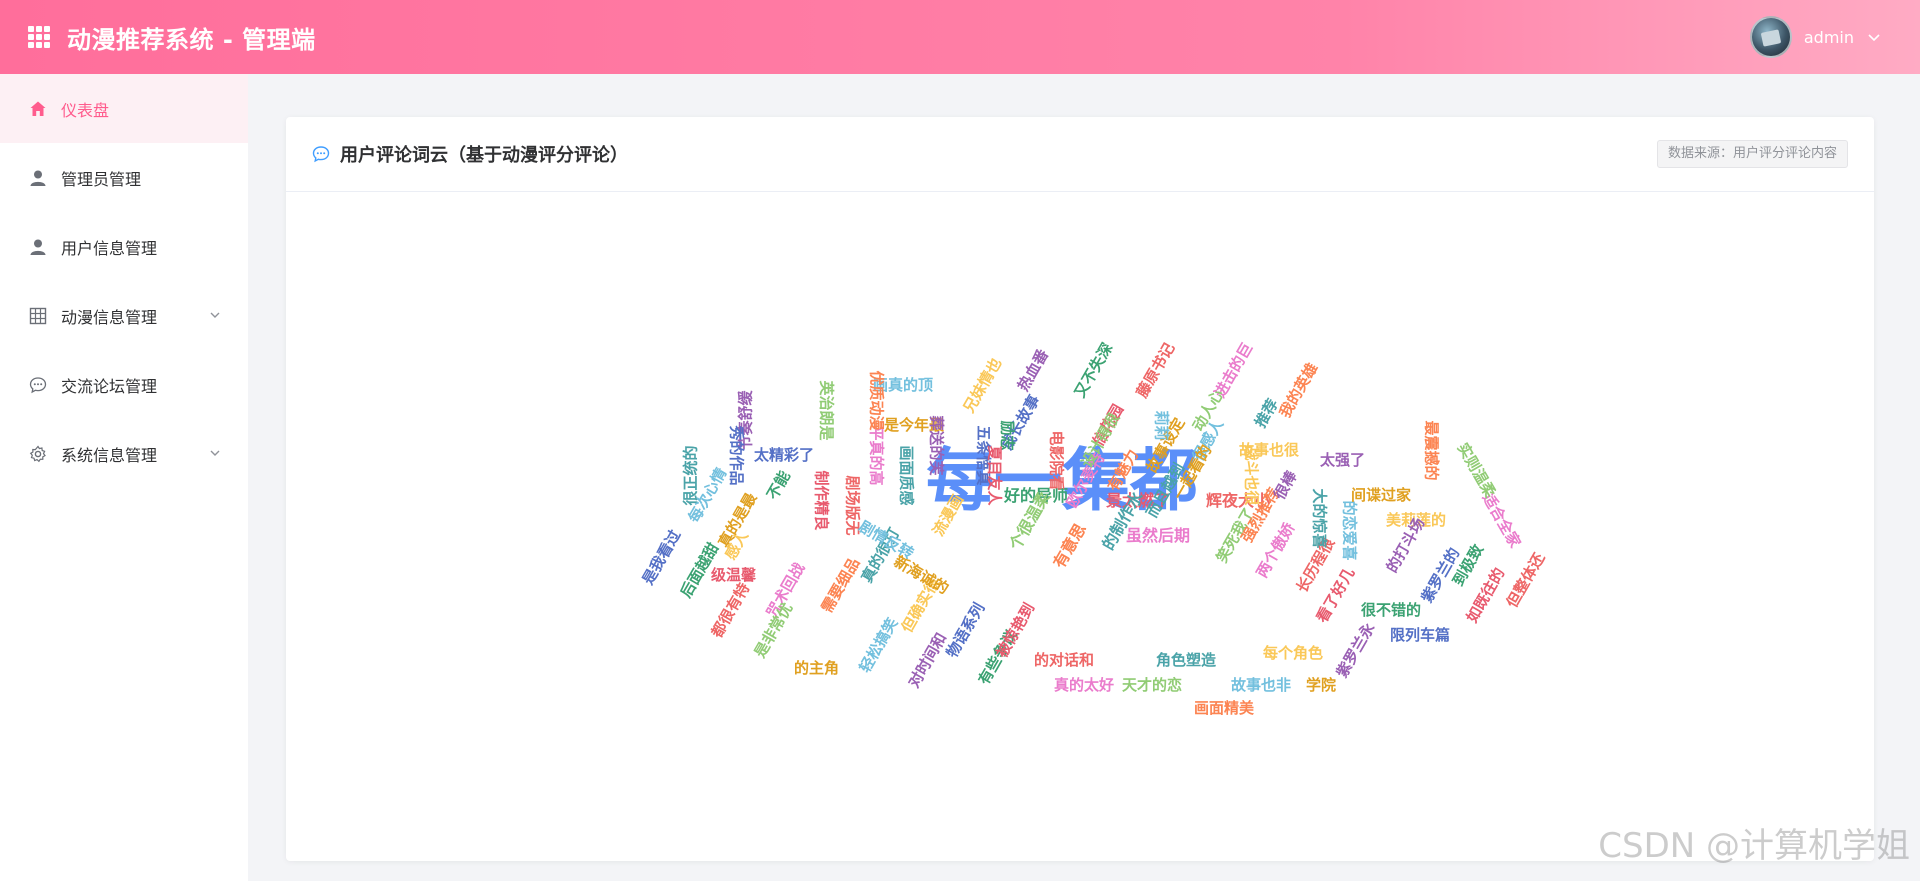  What do you see at coordinates (826, 410) in the screenshot?
I see `cloud-word: 英治朗是` at bounding box center [826, 410].